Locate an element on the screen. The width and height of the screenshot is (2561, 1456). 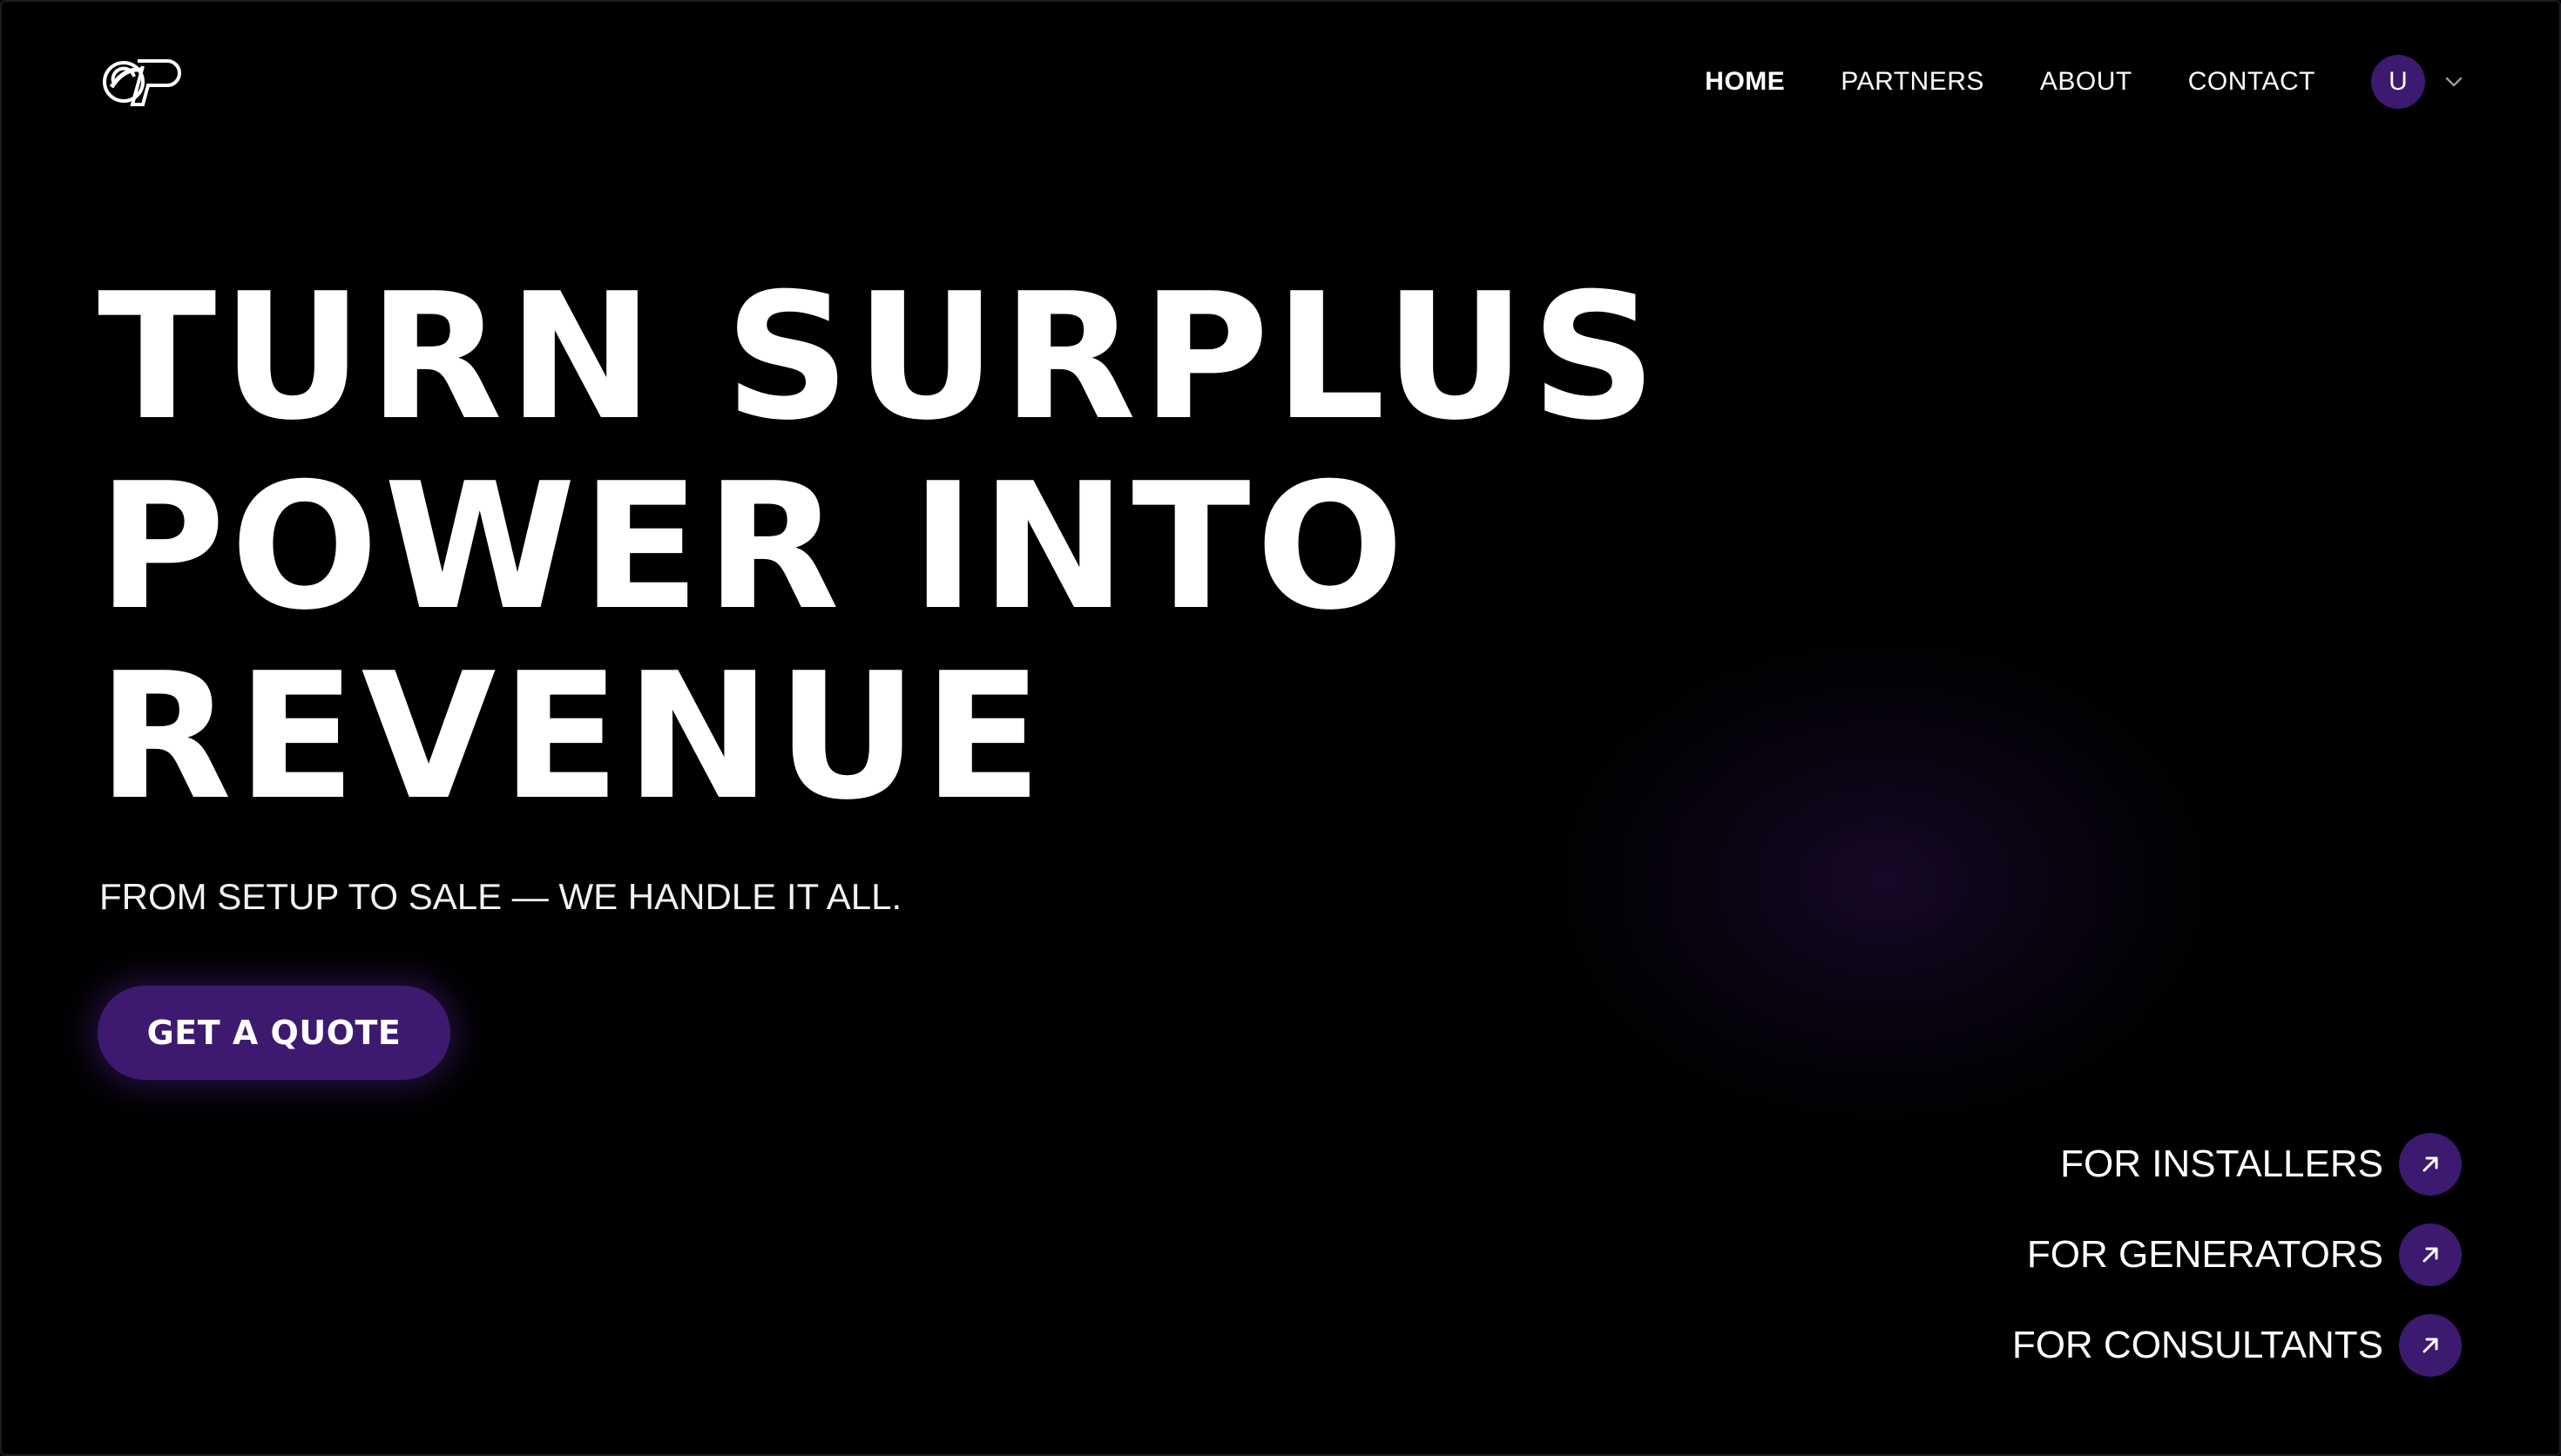
hero-title-line: TURN SURPLUS is located at coordinates (880, 357).